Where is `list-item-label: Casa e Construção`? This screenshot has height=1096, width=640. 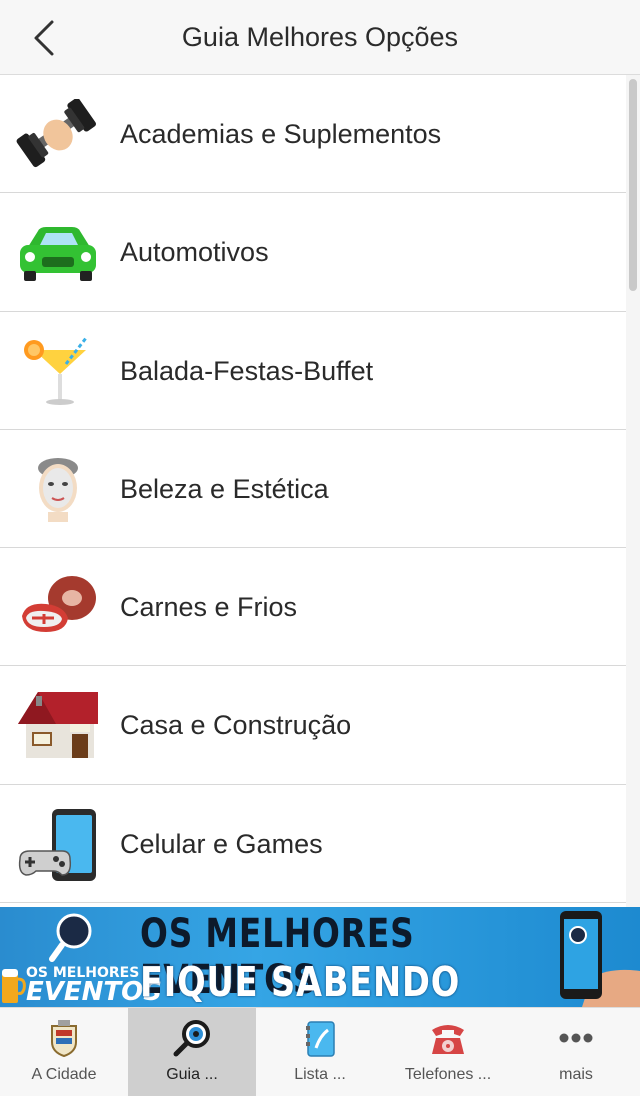 list-item-label: Casa e Construção is located at coordinates (236, 725).